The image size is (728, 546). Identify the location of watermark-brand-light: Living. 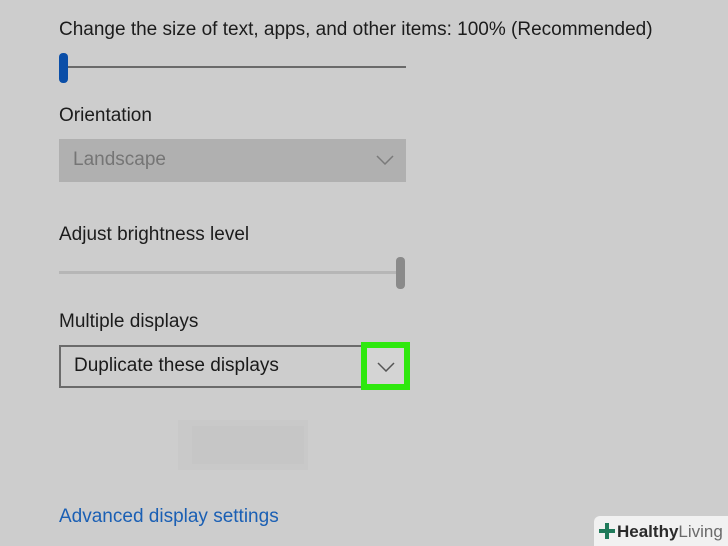
(700, 531).